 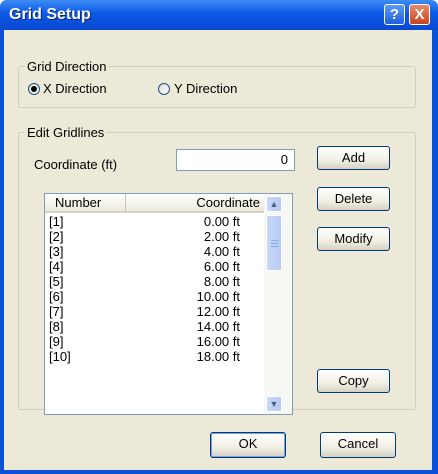 I want to click on gridline-coordinate: 14.00 ft, so click(x=218, y=326).